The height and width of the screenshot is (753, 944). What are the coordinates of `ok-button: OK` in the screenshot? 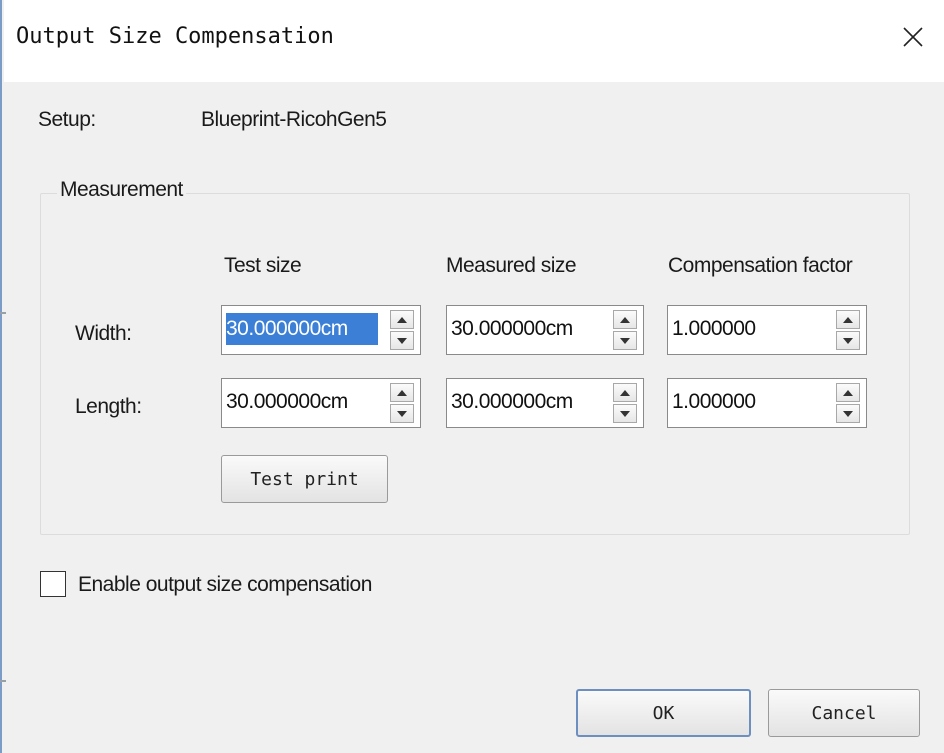 It's located at (663, 713).